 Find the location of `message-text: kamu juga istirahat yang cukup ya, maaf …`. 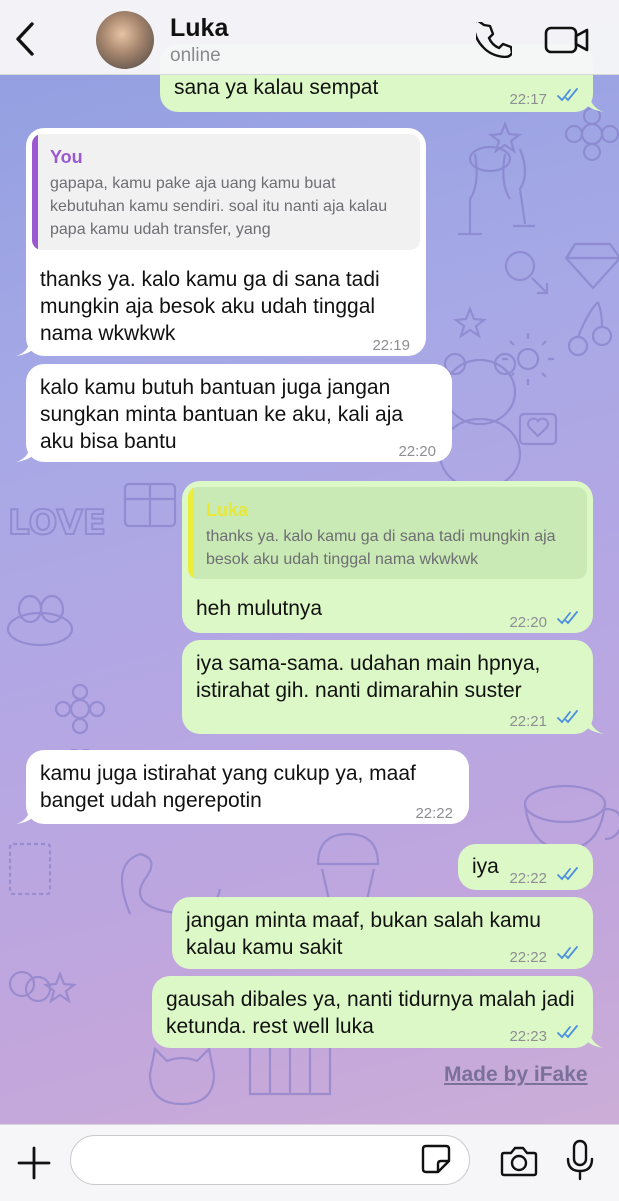

message-text: kamu juga istirahat yang cukup ya, maaf … is located at coordinates (228, 787).